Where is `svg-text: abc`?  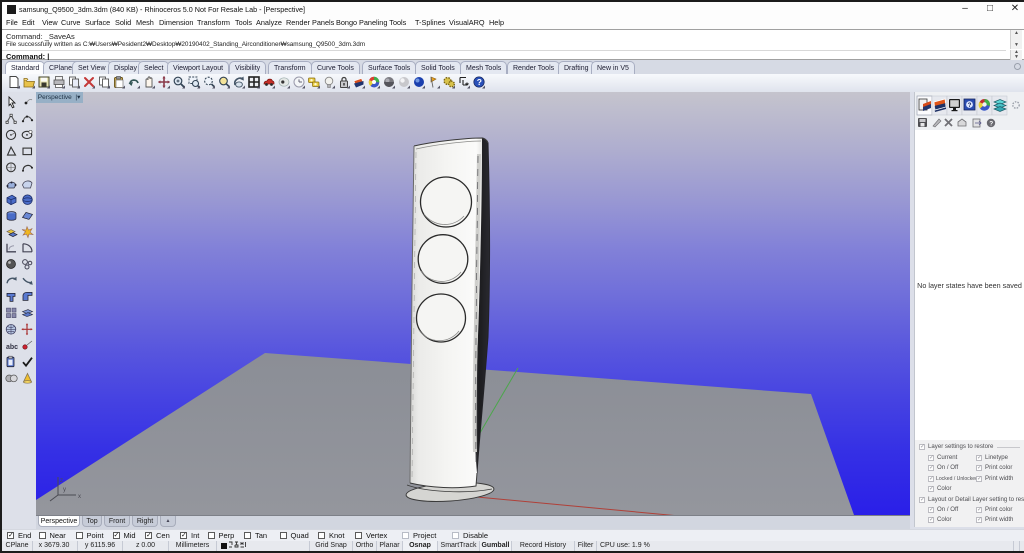 svg-text: abc is located at coordinates (12, 347).